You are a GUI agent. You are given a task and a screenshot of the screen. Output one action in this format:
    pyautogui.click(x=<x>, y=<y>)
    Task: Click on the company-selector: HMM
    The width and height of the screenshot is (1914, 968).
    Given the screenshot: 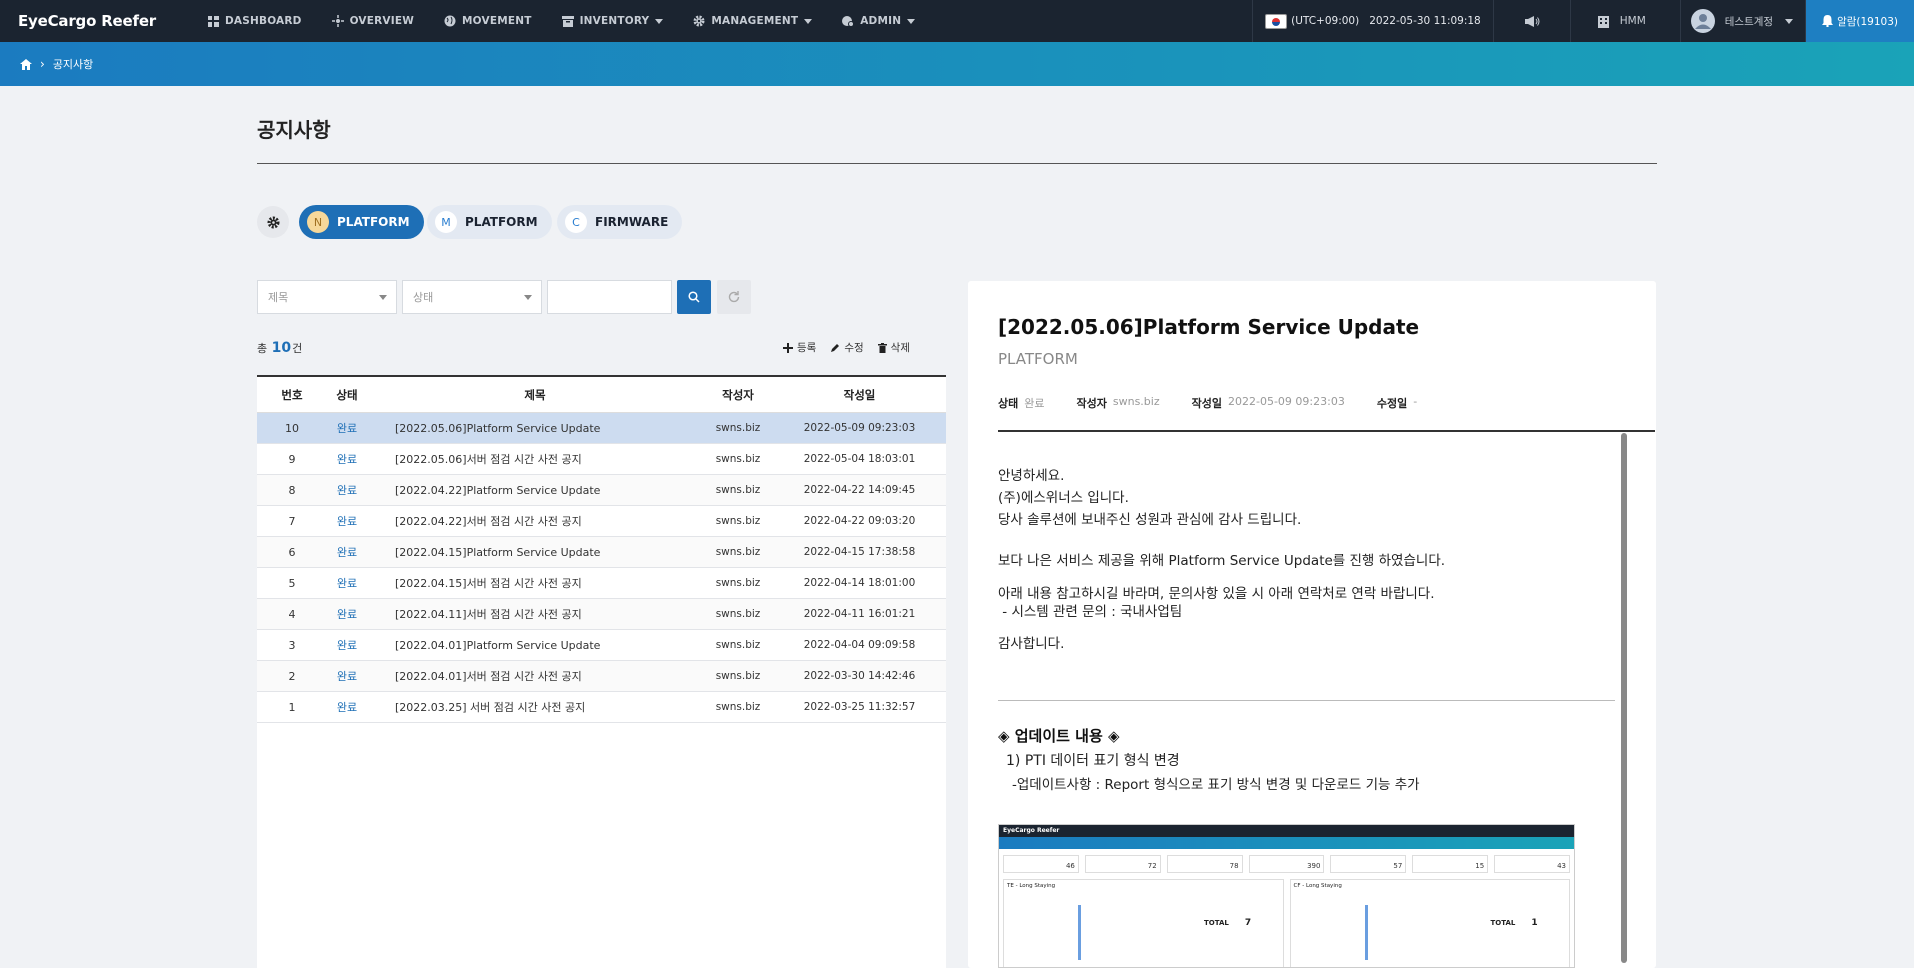 What is the action you would take?
    pyautogui.click(x=1624, y=21)
    